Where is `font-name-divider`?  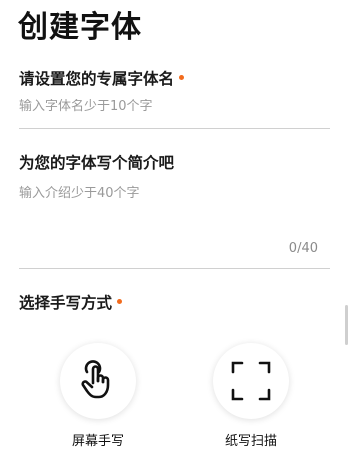
font-name-divider is located at coordinates (174, 128).